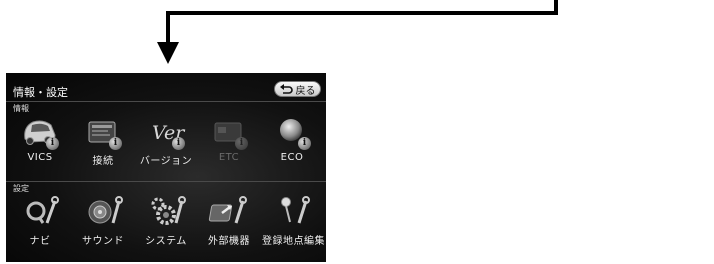  I want to click on navi-wrench-icon, so click(40, 211).